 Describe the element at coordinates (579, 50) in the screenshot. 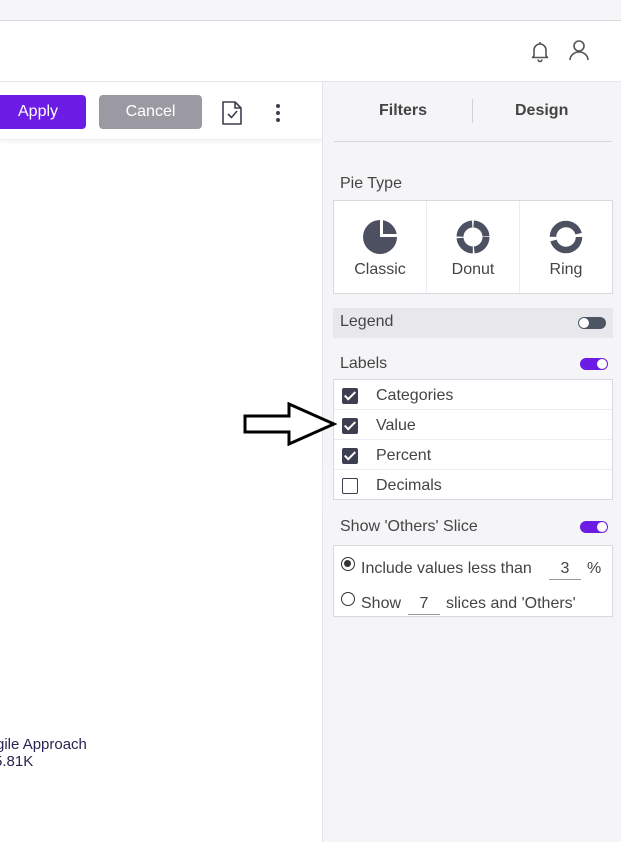

I see `user-profile-icon` at that location.